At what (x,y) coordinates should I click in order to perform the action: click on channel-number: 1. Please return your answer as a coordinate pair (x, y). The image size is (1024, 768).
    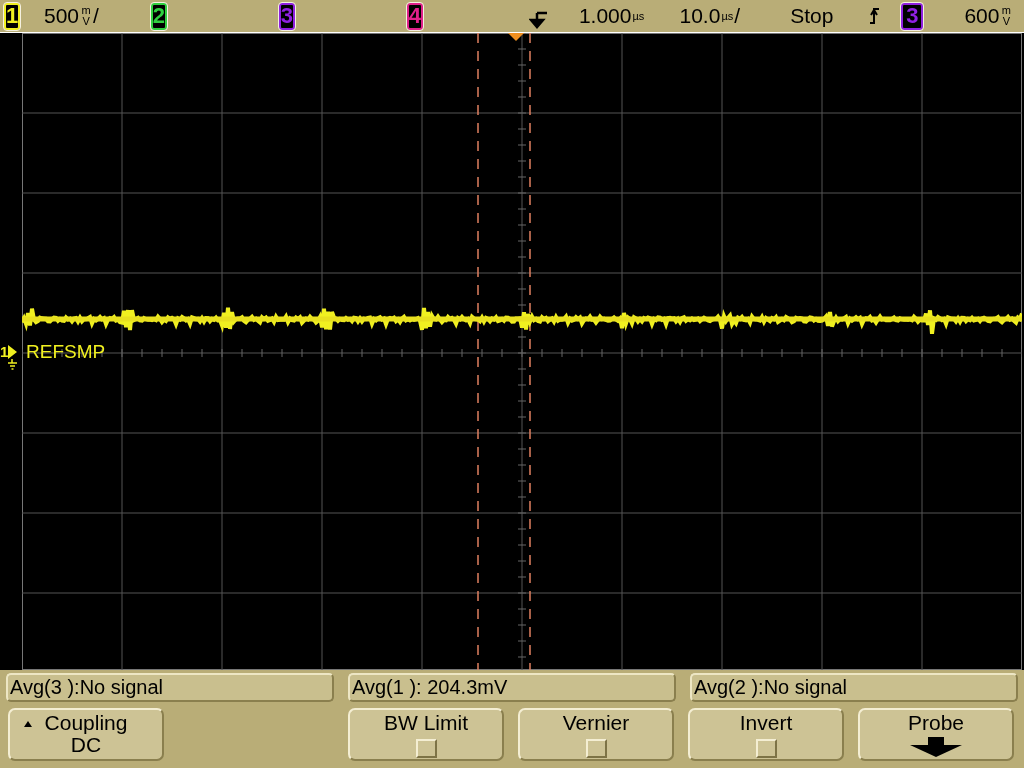
    Looking at the image, I should click on (4, 352).